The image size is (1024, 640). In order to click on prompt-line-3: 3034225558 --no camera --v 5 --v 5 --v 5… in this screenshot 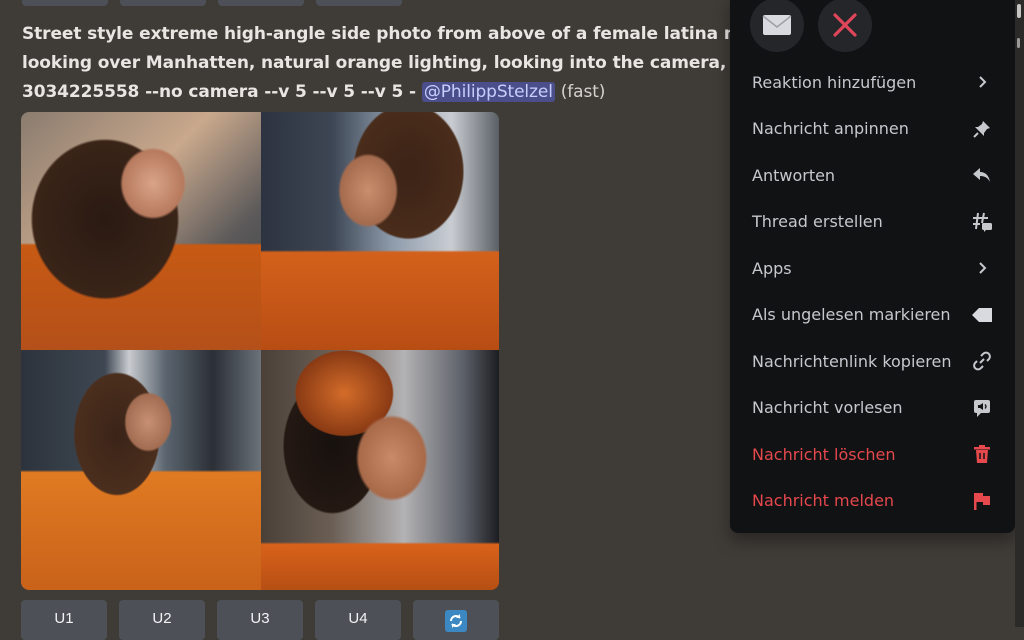, I will do `click(382, 92)`.